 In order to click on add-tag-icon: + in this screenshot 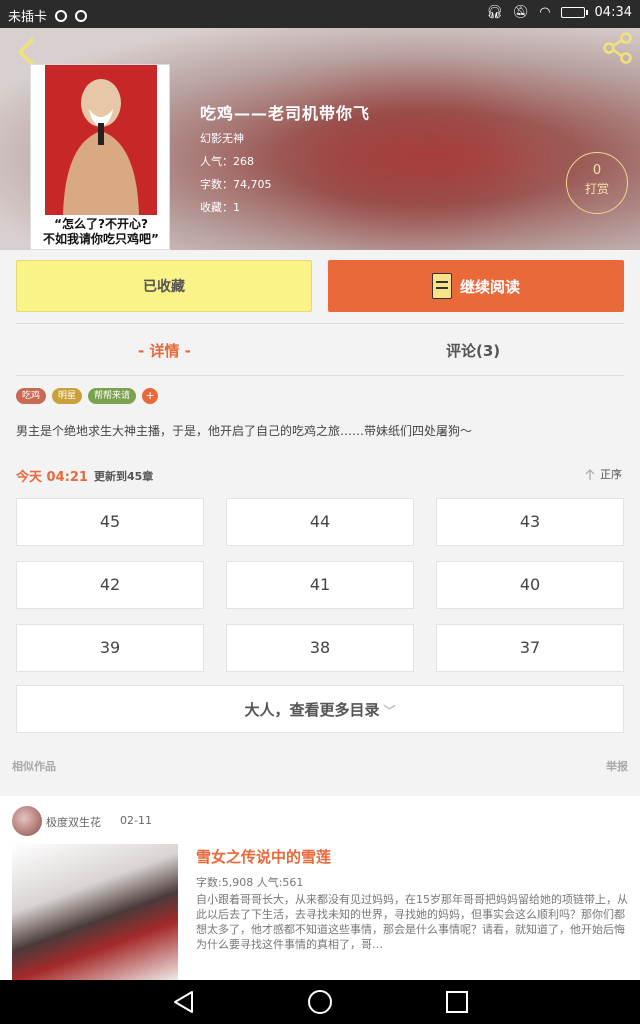, I will do `click(150, 396)`.